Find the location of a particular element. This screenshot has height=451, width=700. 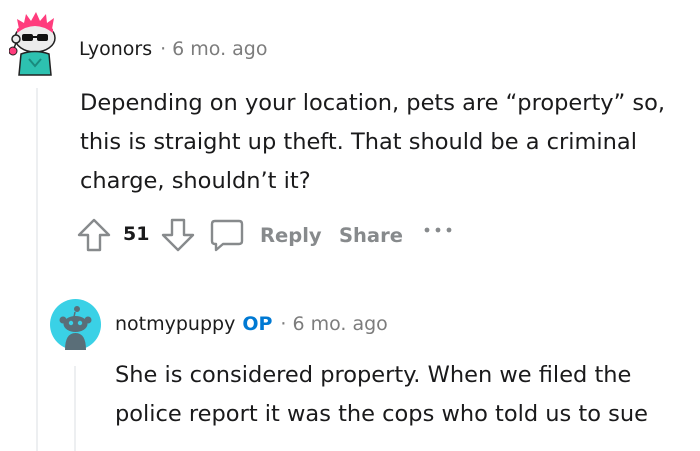

reply-label: Reply is located at coordinates (291, 235).